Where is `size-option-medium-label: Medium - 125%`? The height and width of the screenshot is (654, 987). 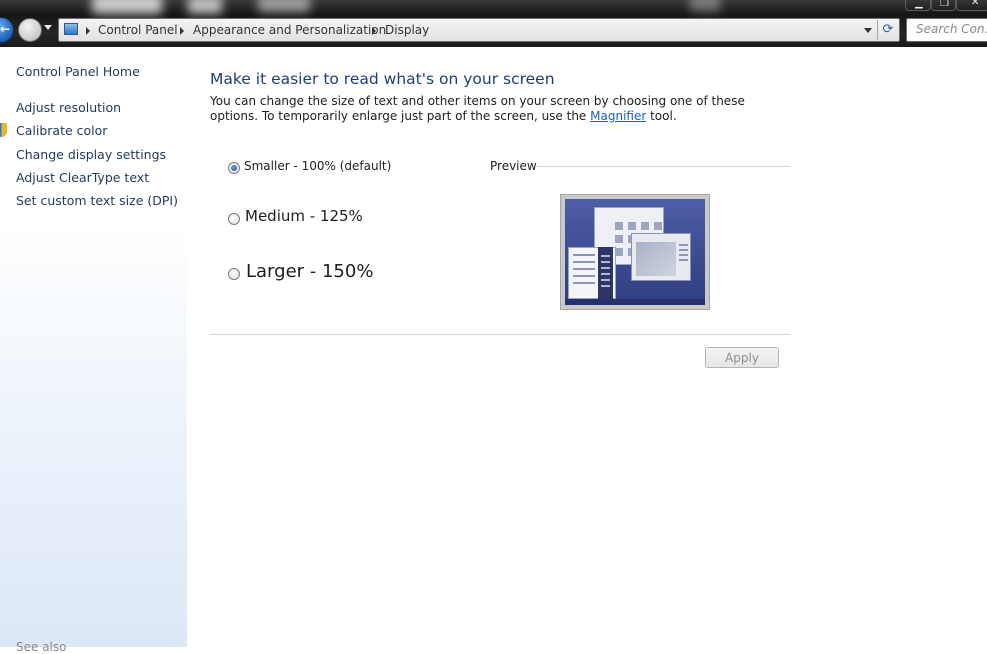 size-option-medium-label: Medium - 125% is located at coordinates (304, 216).